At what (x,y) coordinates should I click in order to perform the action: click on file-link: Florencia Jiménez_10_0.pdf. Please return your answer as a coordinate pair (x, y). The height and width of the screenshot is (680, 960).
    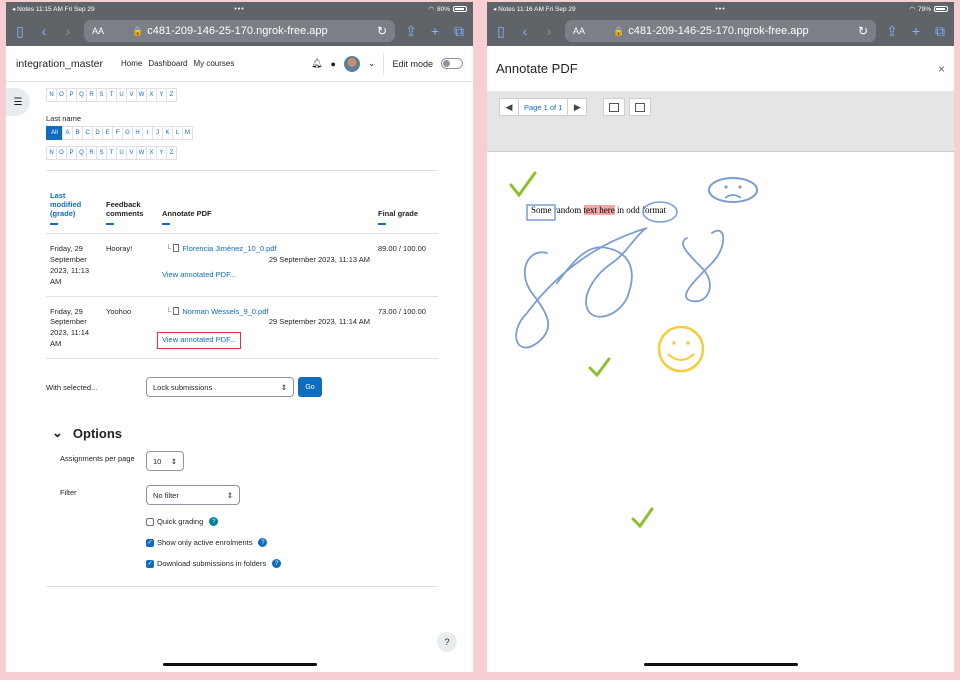
    Looking at the image, I should click on (229, 248).